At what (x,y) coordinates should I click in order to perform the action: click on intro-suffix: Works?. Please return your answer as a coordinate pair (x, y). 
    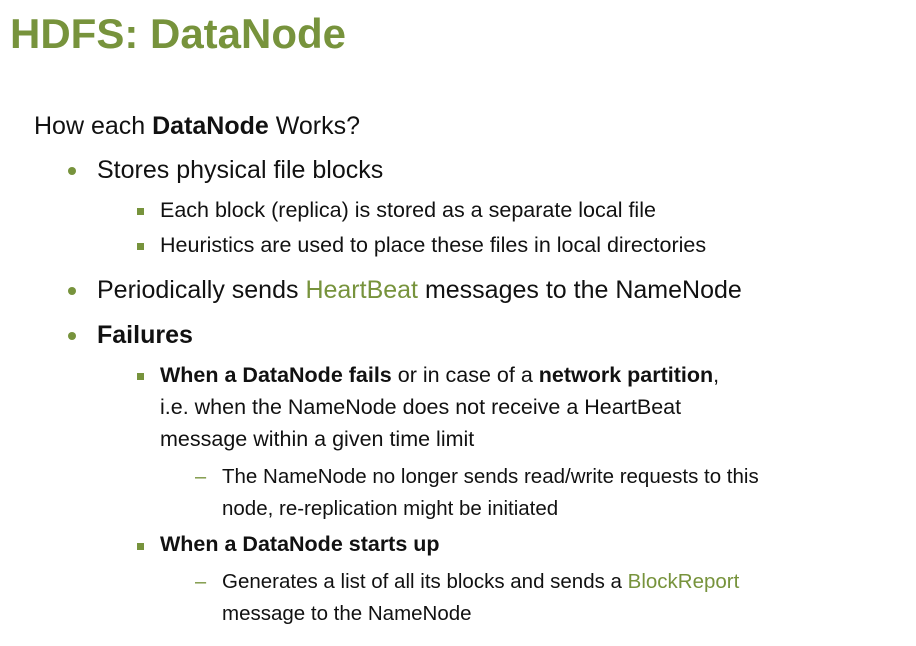
    Looking at the image, I should click on (314, 126).